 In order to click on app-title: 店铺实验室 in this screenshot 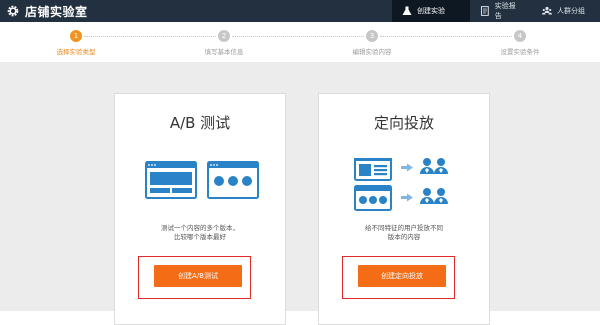, I will do `click(56, 11)`.